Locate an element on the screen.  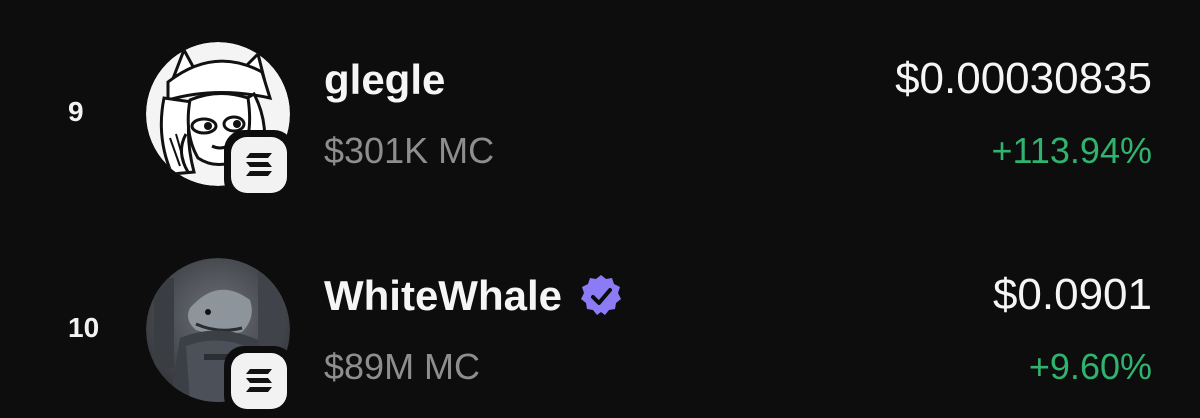
token-price-change: +113.94% is located at coordinates (1071, 150).